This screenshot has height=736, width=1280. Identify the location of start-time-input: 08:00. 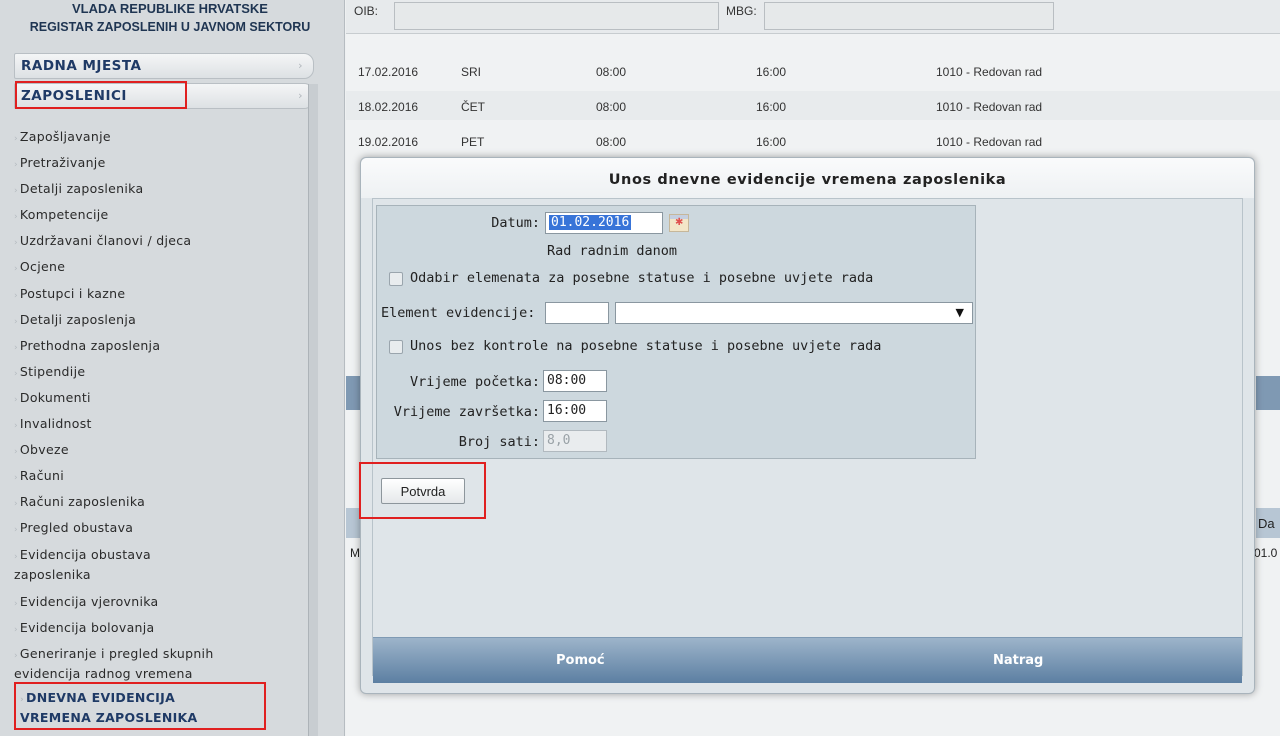
(575, 381).